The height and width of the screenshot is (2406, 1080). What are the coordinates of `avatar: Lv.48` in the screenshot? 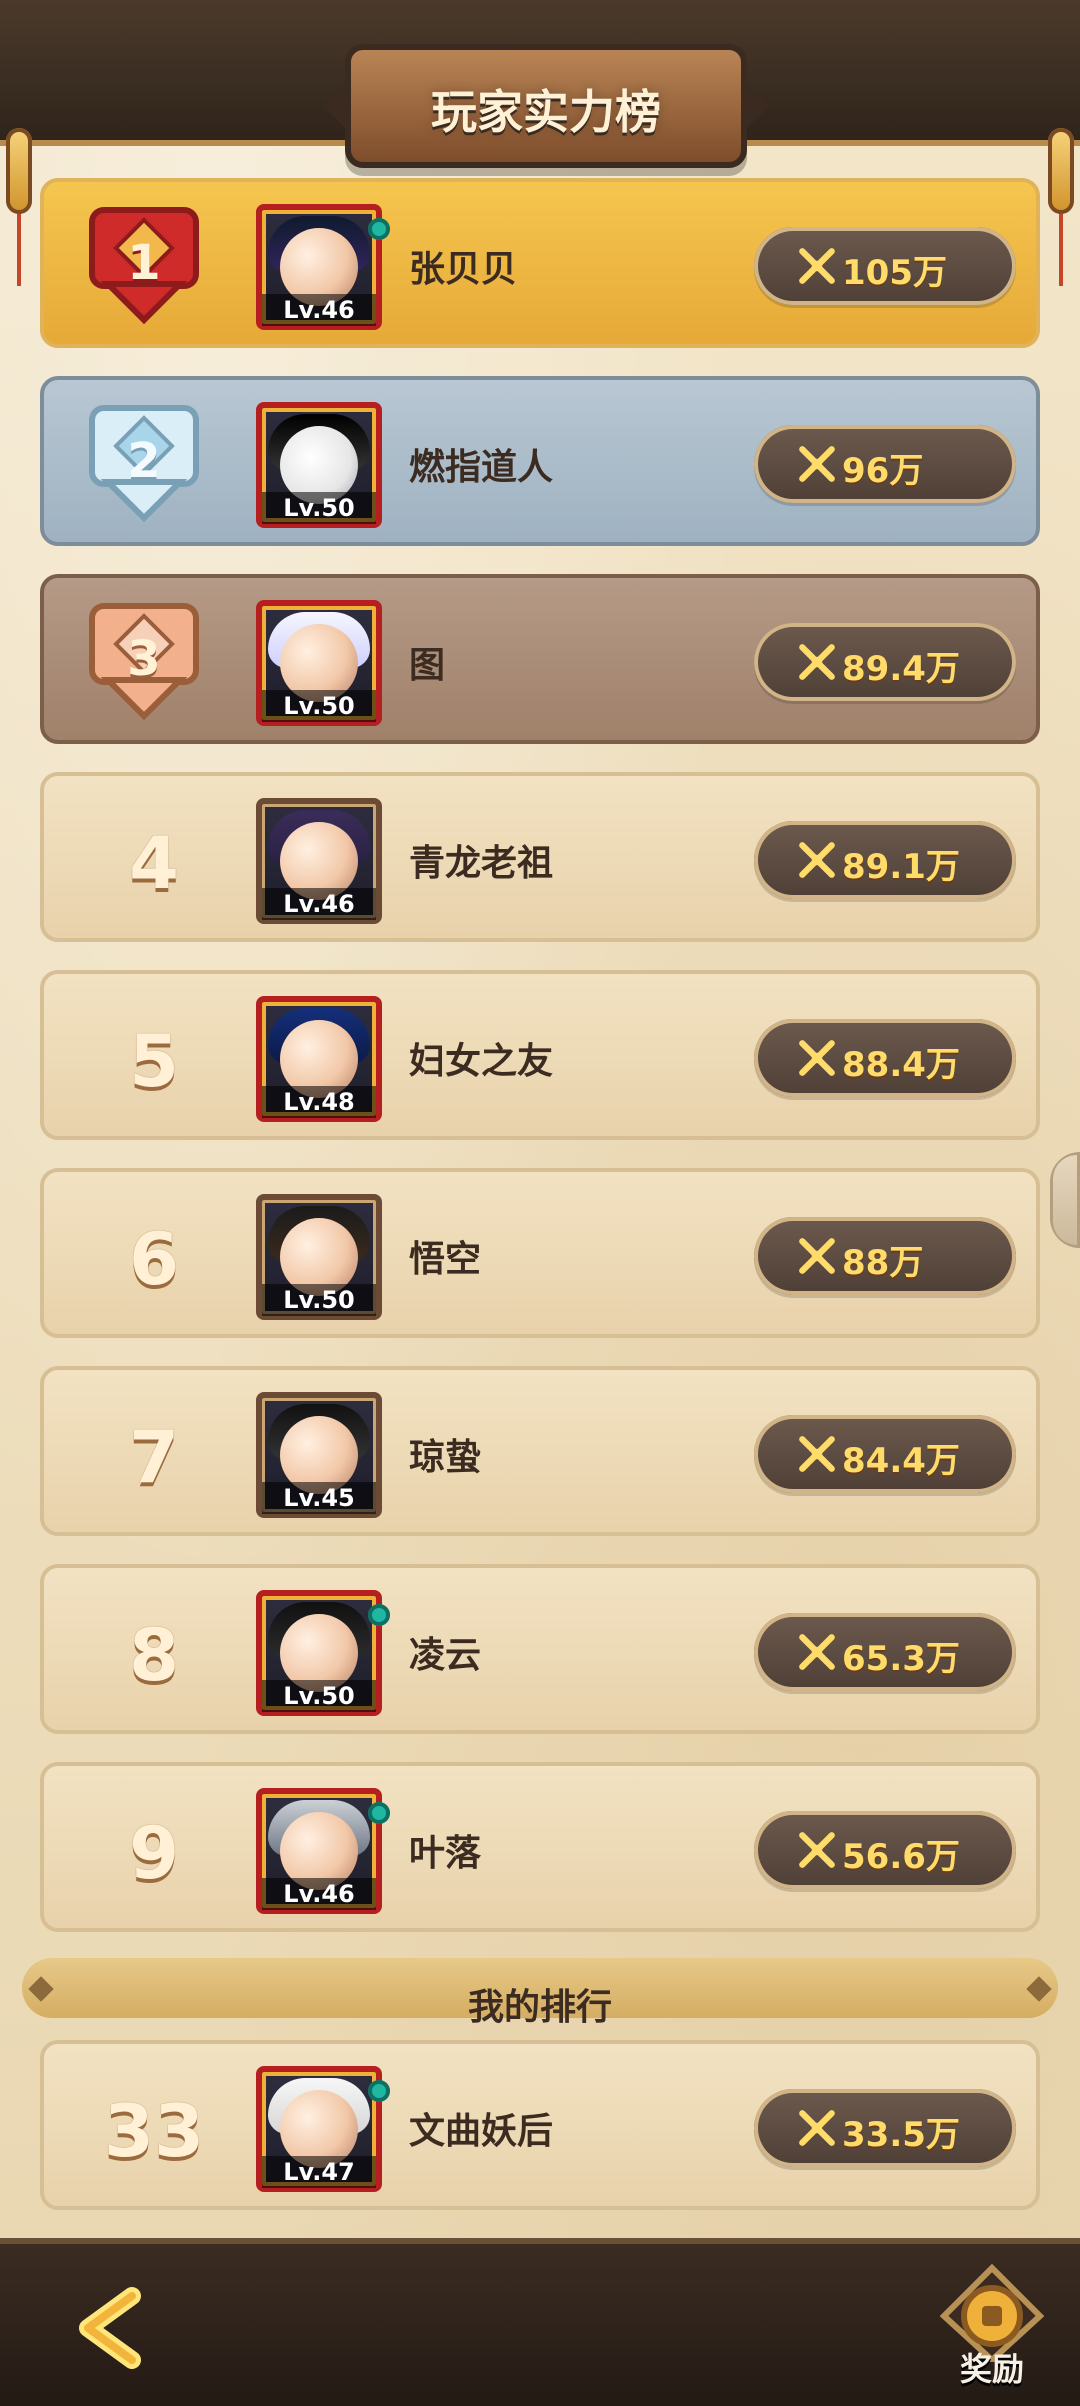 It's located at (319, 1059).